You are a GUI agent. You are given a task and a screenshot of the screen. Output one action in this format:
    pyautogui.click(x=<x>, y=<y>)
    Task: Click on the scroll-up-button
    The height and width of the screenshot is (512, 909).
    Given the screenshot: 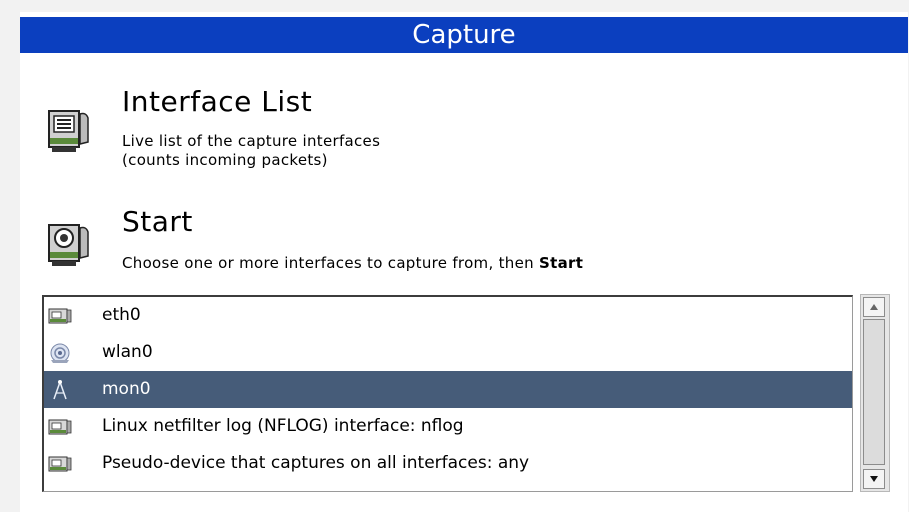 What is the action you would take?
    pyautogui.click(x=874, y=307)
    